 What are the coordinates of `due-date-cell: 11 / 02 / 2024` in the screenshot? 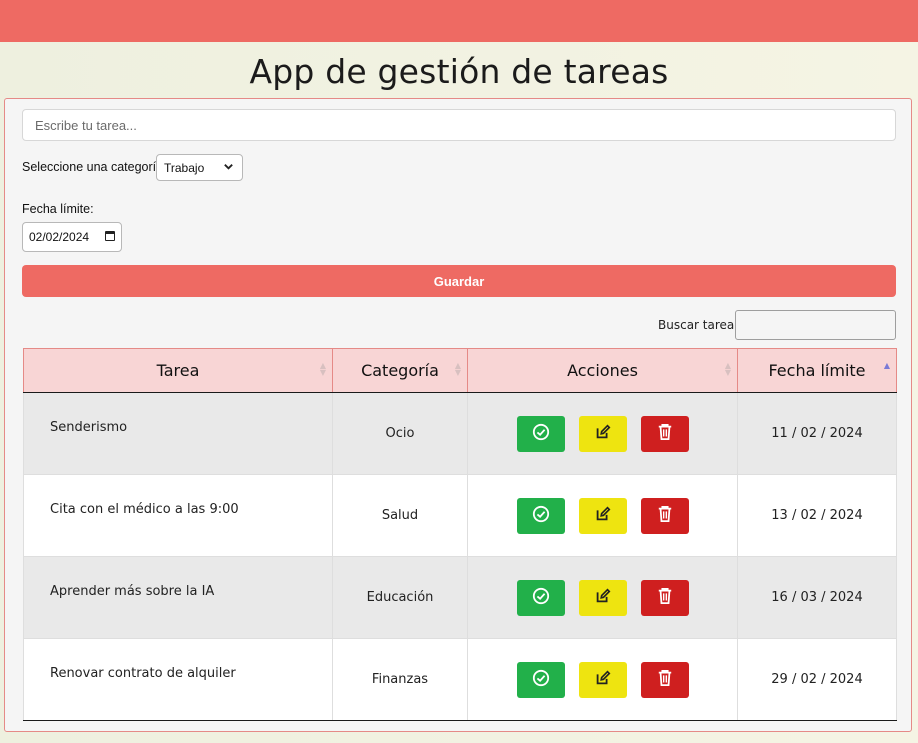 It's located at (817, 433).